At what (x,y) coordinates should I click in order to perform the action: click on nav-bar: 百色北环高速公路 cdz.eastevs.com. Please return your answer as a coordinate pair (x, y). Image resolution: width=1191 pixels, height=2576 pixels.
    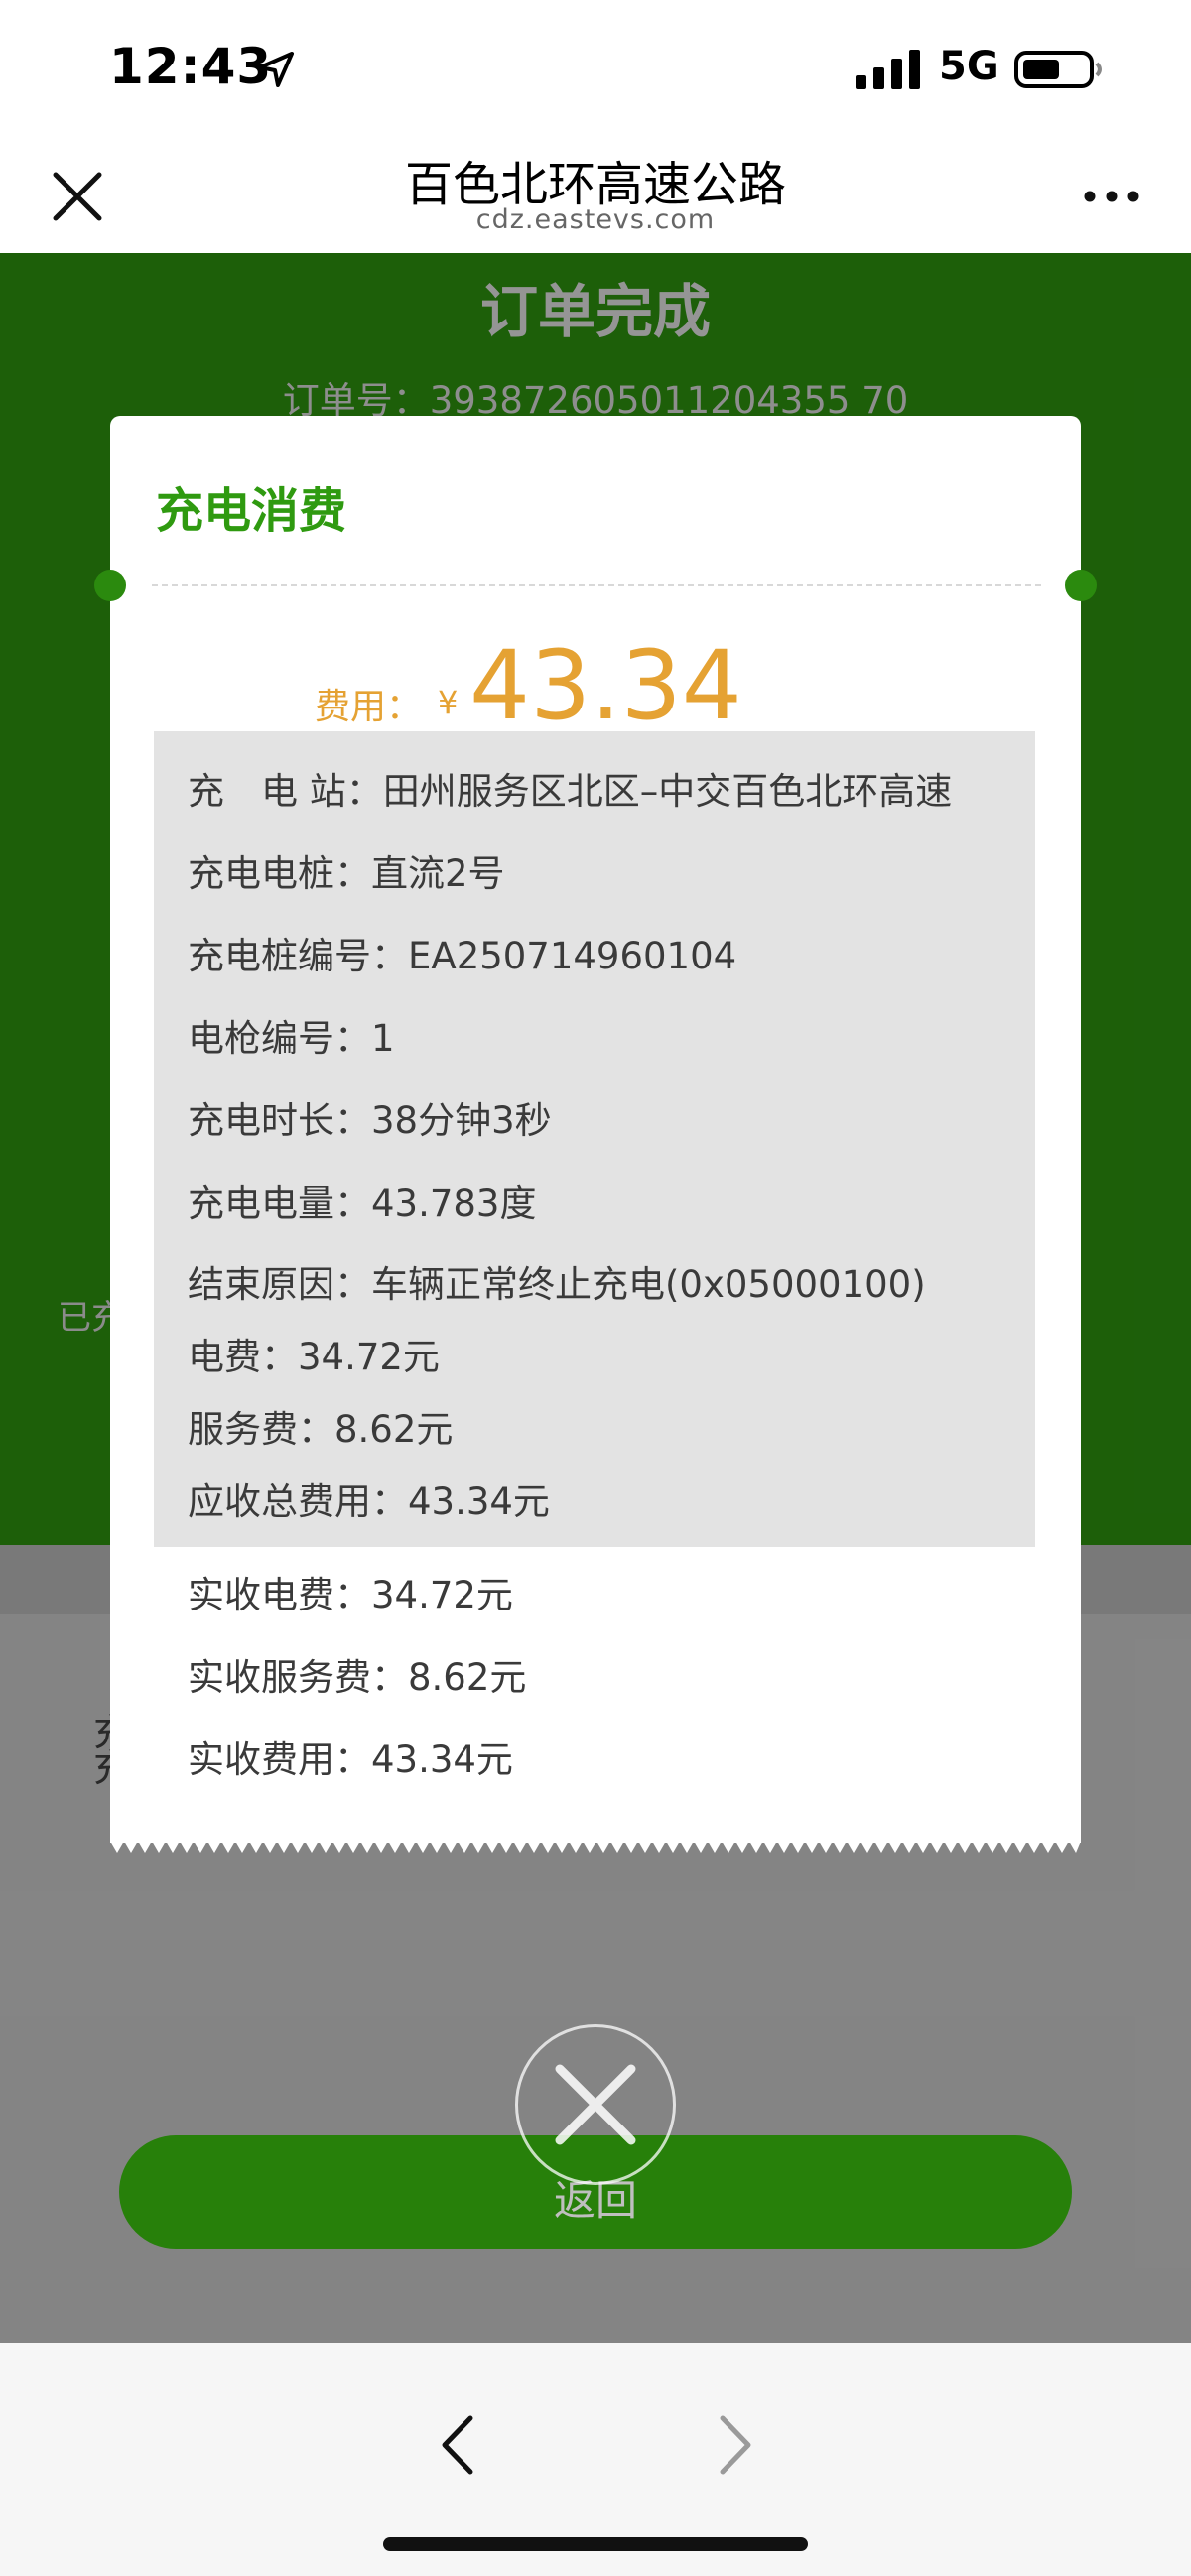
    Looking at the image, I should click on (595, 196).